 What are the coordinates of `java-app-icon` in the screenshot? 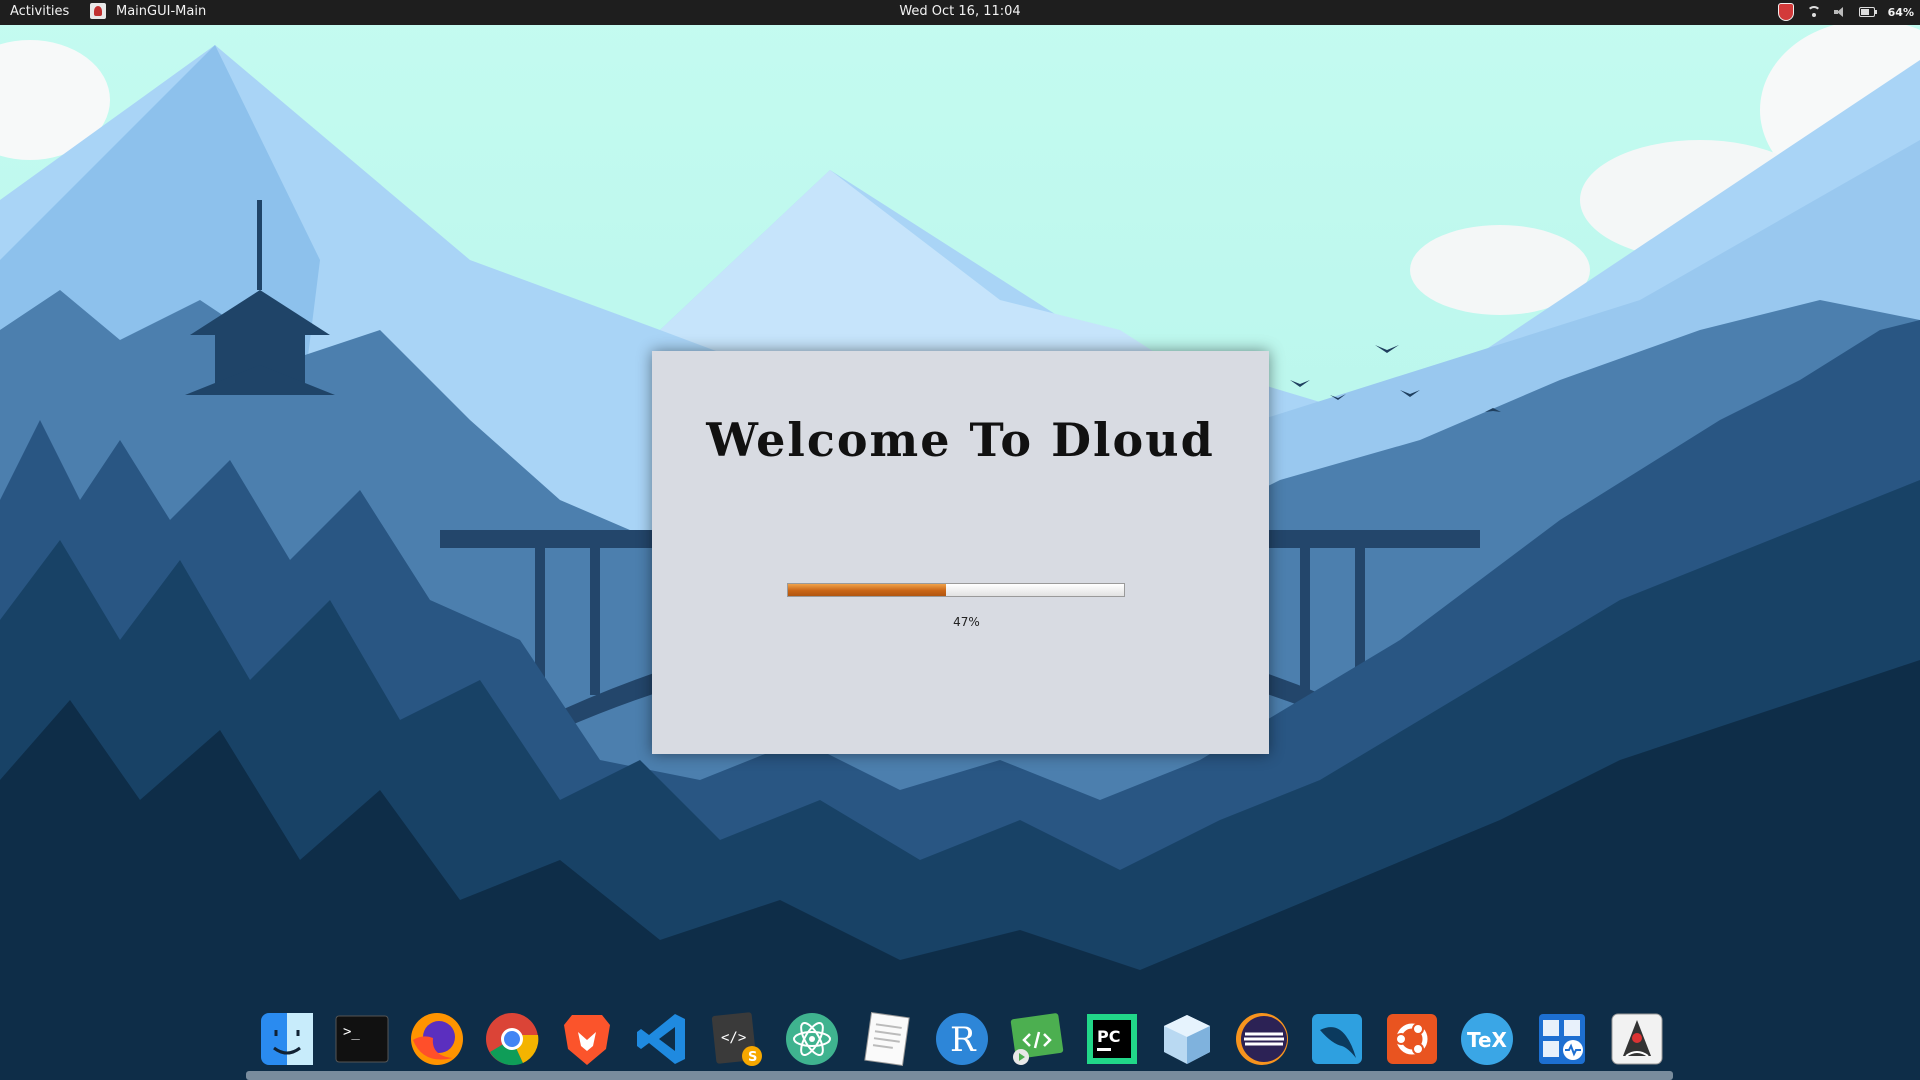 It's located at (98, 11).